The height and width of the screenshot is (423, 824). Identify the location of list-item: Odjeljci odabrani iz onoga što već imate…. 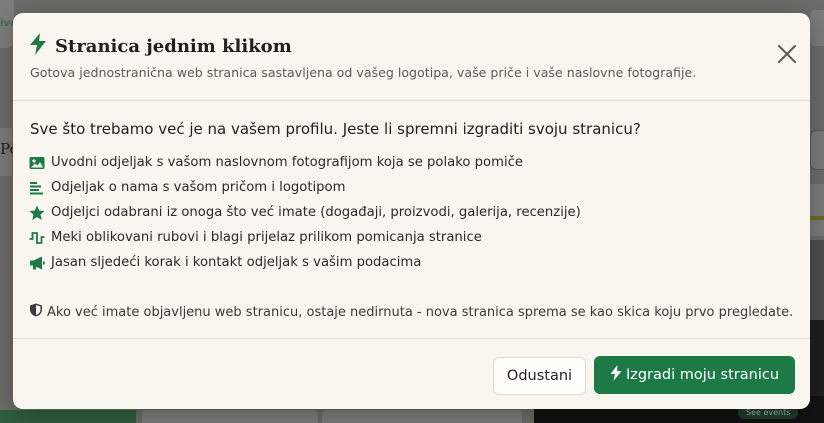
(305, 212).